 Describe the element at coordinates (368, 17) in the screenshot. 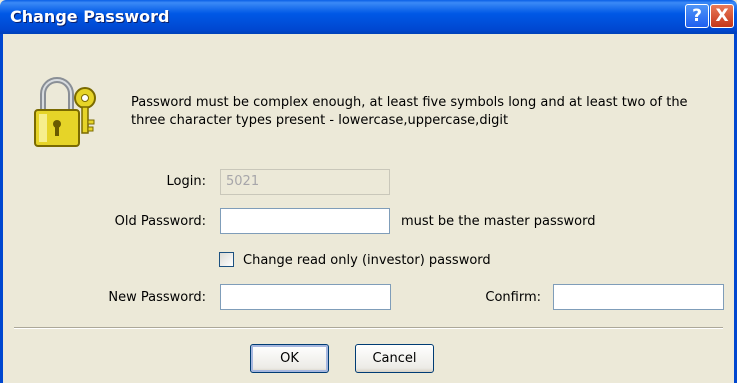

I see `title-bar: Change Password ? X` at that location.